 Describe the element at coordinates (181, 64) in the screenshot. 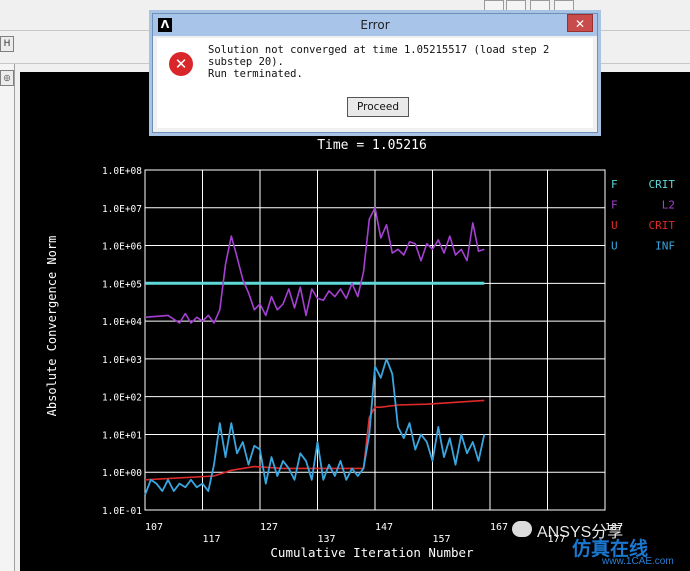

I see `error-icon: ✕` at that location.